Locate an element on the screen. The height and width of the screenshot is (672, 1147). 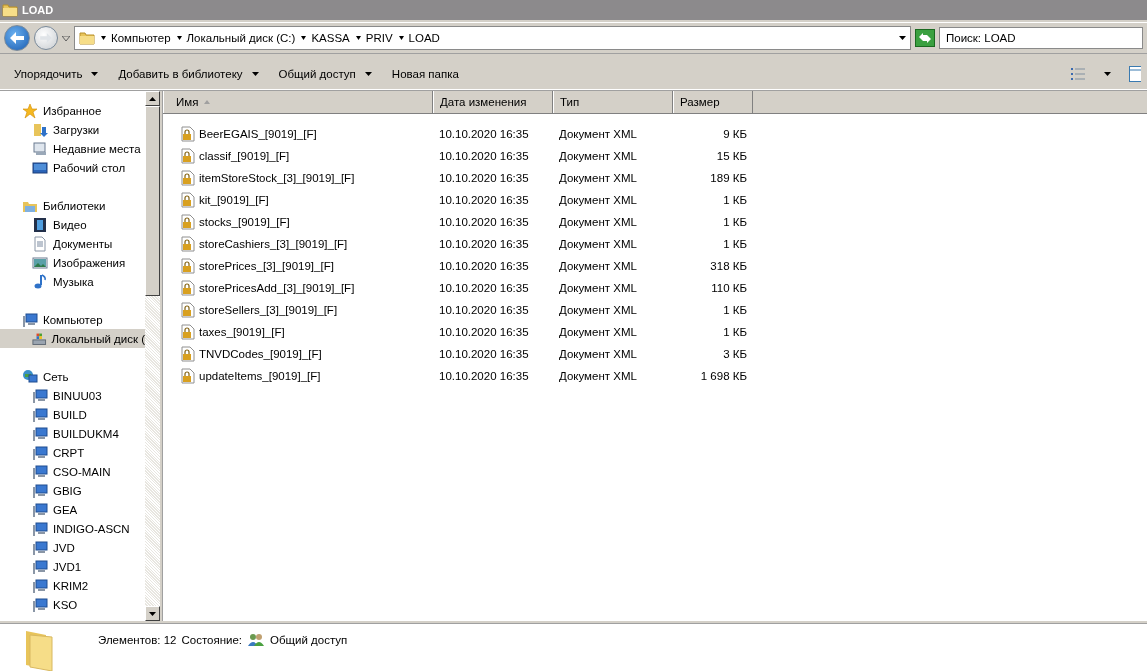
column-header: Тип is located at coordinates (613, 102).